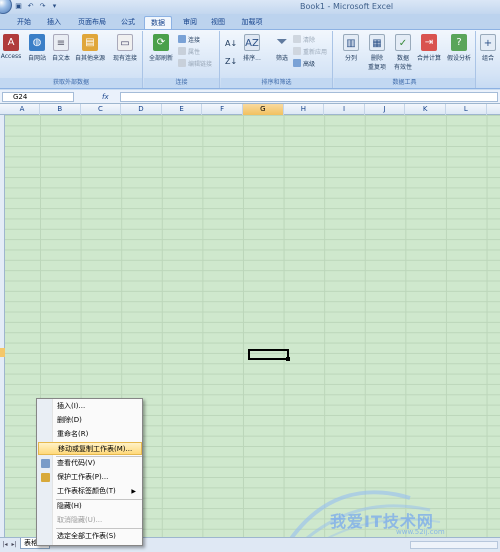 The image size is (500, 552). I want to click on function-icon: fx, so click(99, 97).